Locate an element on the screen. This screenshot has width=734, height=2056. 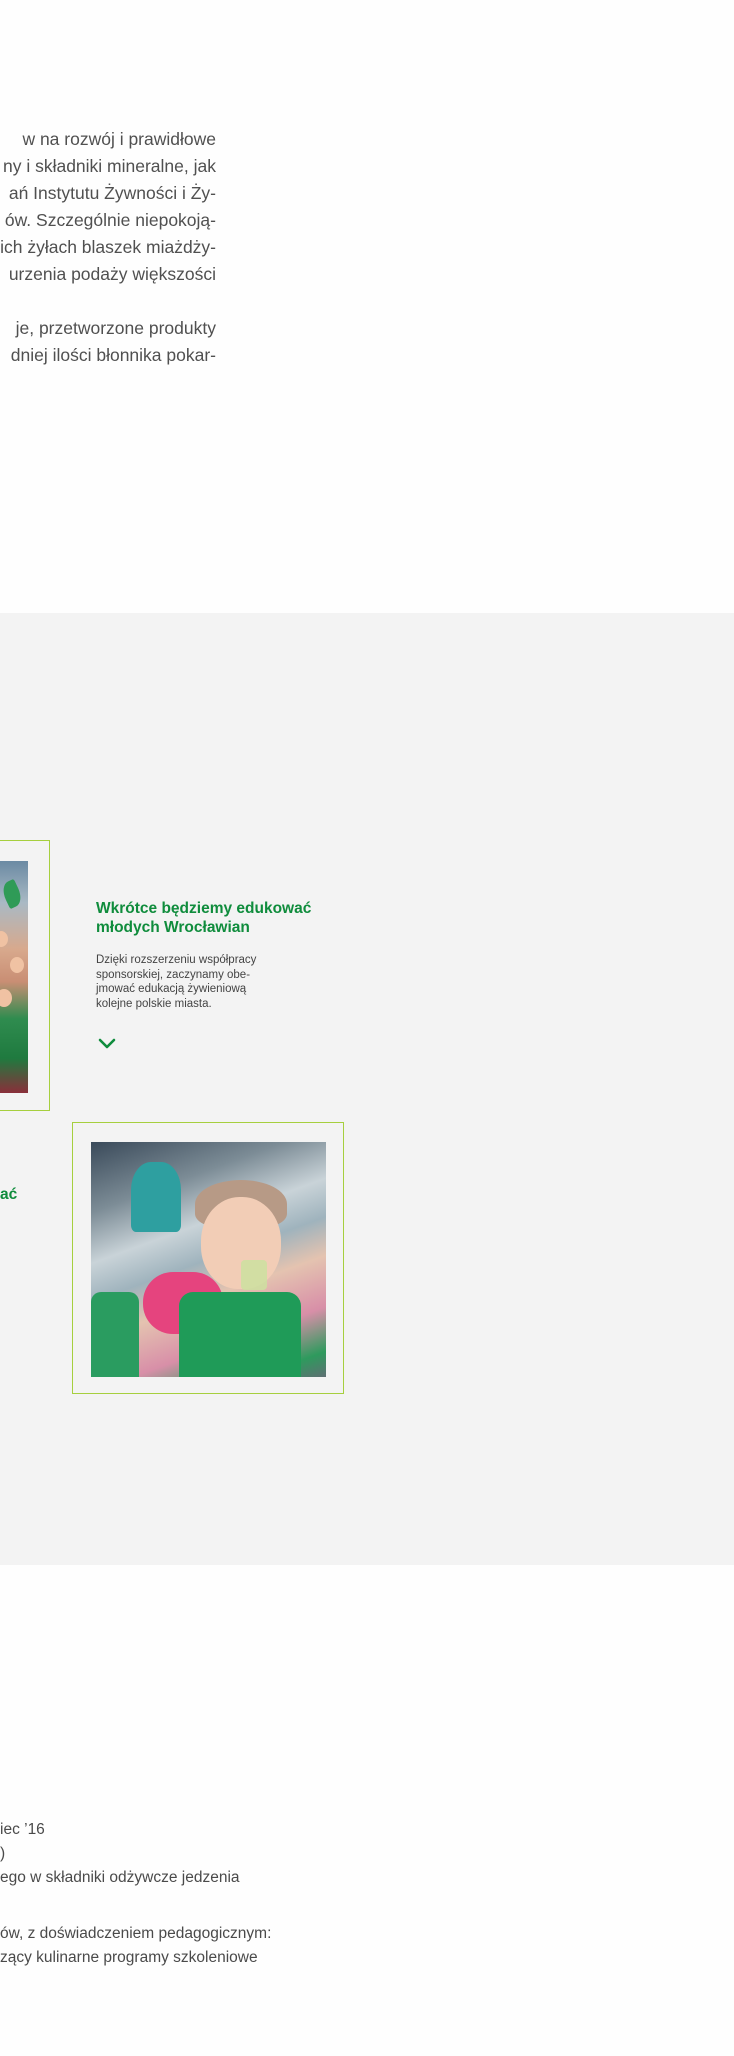
education-desc-line: sponsorskiej, zaczynamy obe- is located at coordinates (173, 974).